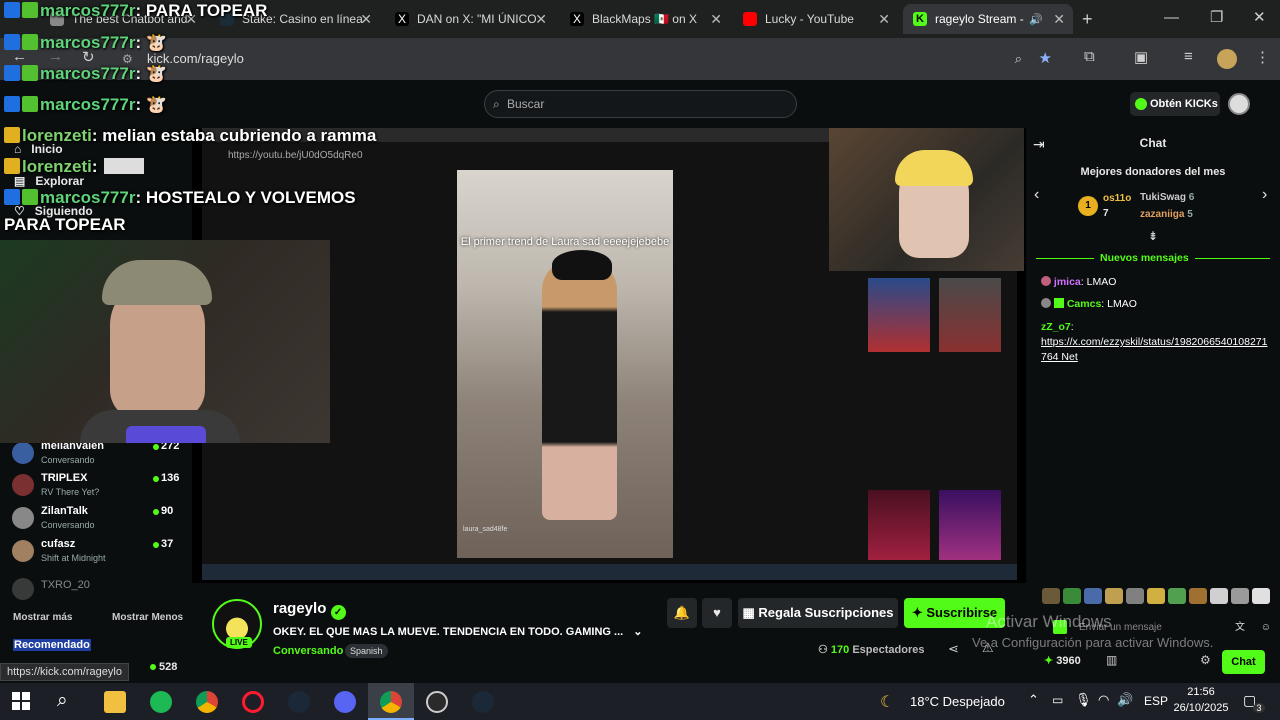 The image size is (1280, 720). I want to click on bell-icon: 🔔, so click(682, 612).